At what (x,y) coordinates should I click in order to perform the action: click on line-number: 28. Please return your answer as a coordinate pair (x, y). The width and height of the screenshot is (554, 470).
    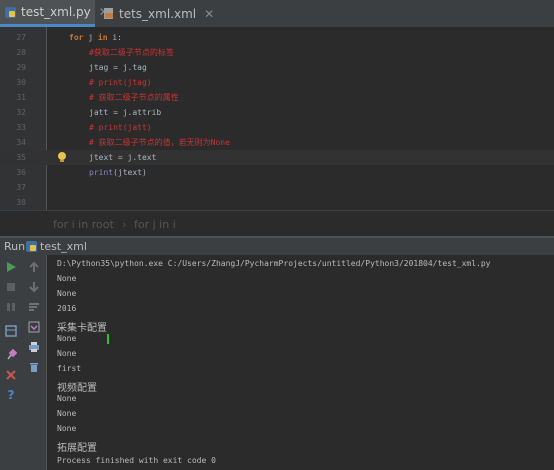
    Looking at the image, I should click on (21, 52).